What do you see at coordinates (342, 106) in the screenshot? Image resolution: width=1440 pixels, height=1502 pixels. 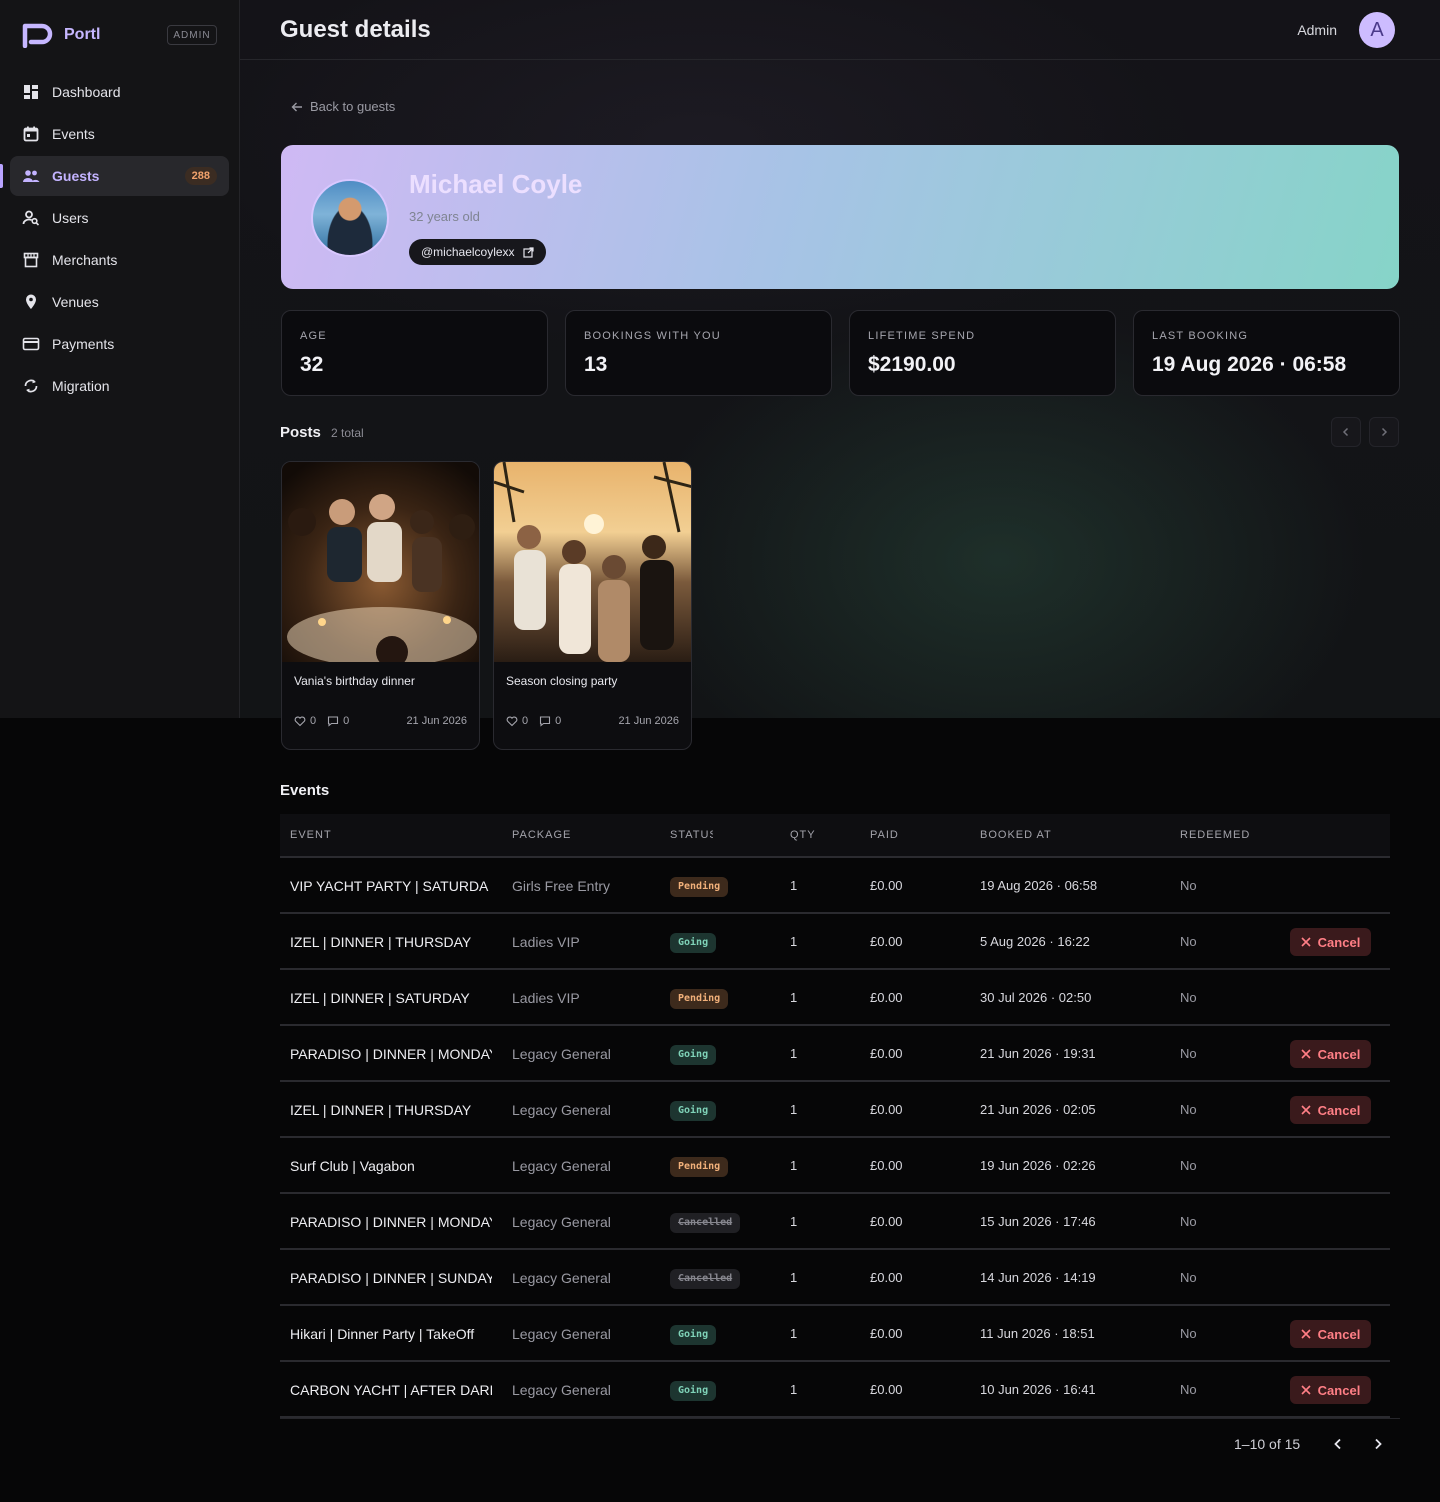 I see `back-to-guests-link: Back to guests` at bounding box center [342, 106].